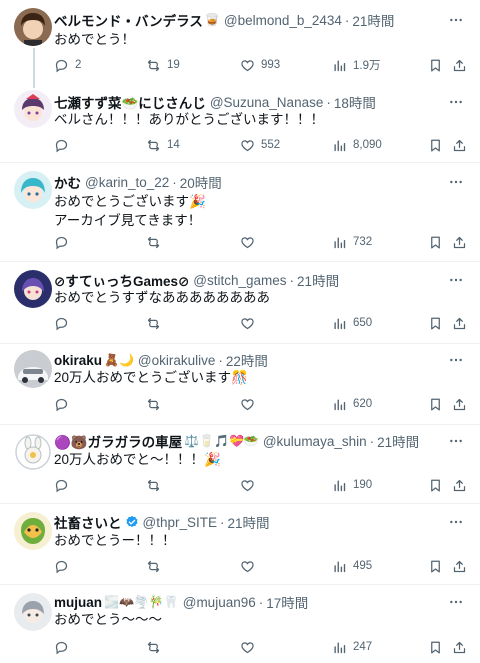 This screenshot has width=480, height=663. I want to click on like-button: 993, so click(260, 65).